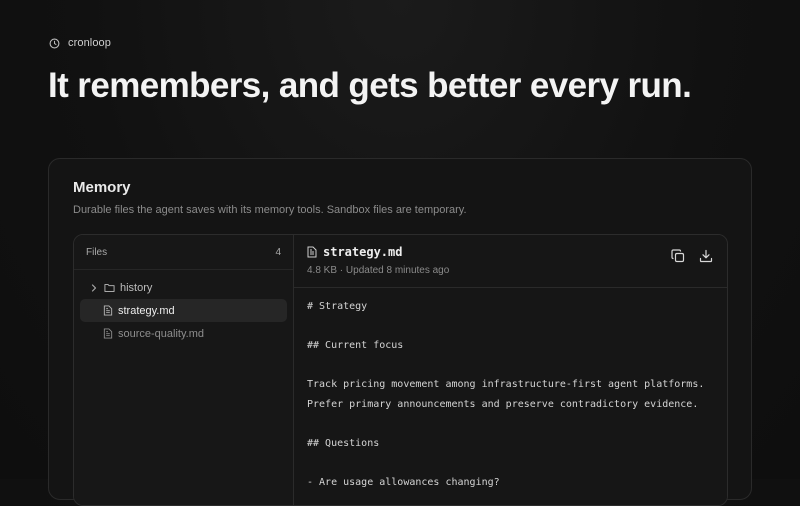  Describe the element at coordinates (89, 43) in the screenshot. I see `brand-name: cronloop` at that location.